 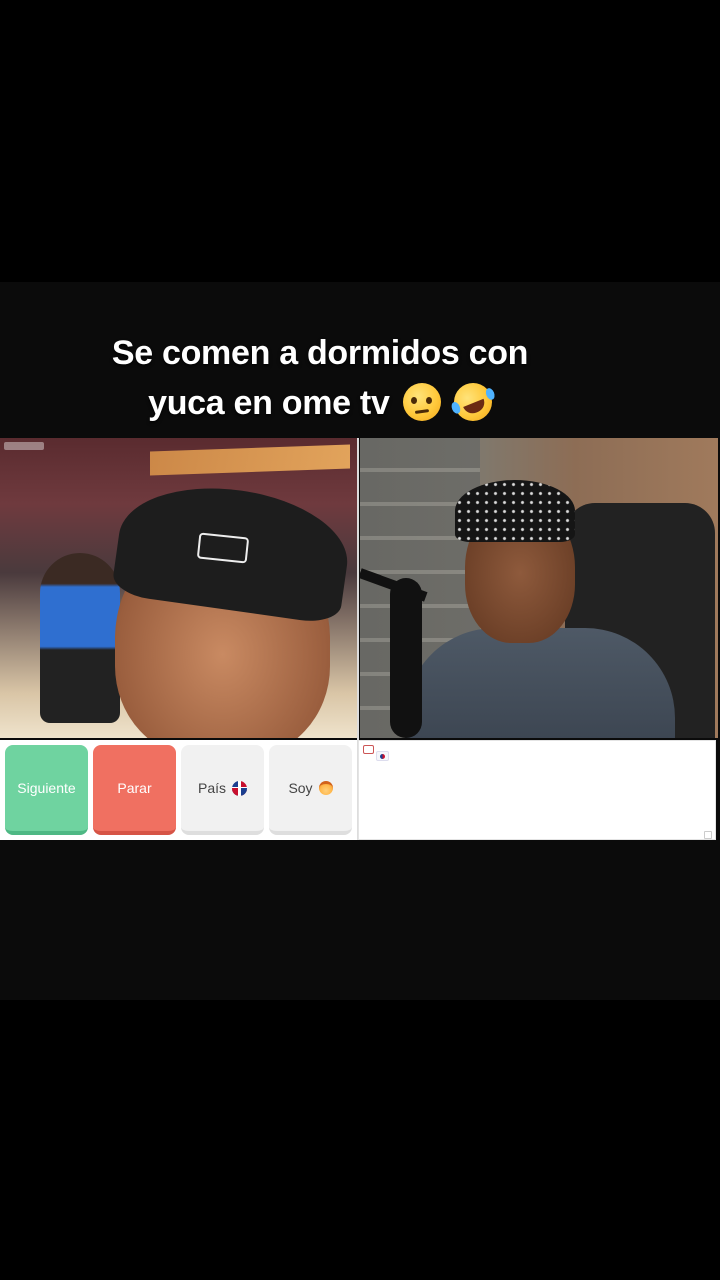 I want to click on caption-overlay: Se comen a dormidos con yuca en ome tv, so click(x=320, y=378).